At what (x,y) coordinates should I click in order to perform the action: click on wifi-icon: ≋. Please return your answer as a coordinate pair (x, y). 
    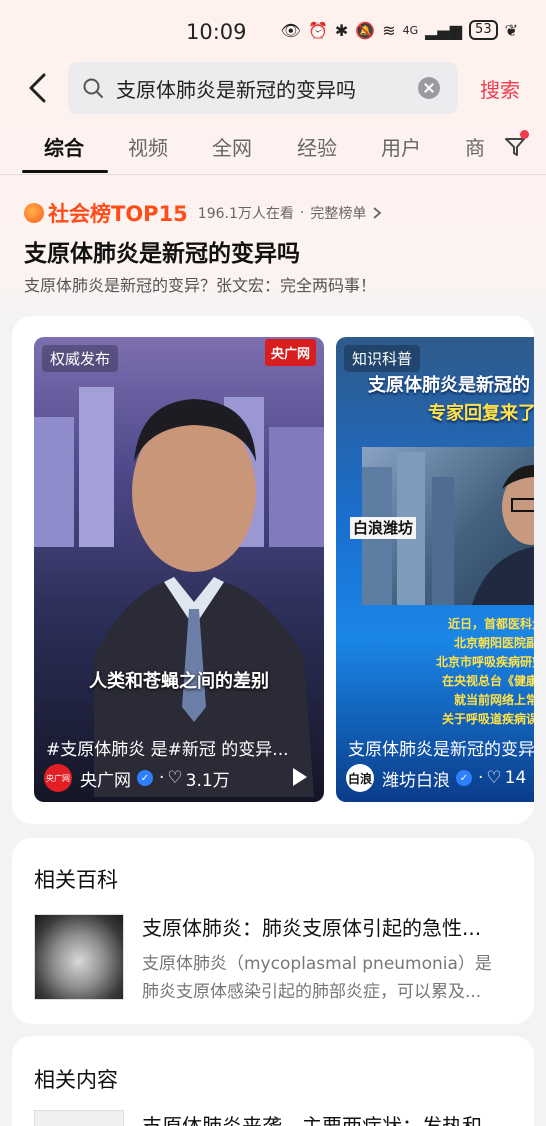
    Looking at the image, I should click on (389, 30).